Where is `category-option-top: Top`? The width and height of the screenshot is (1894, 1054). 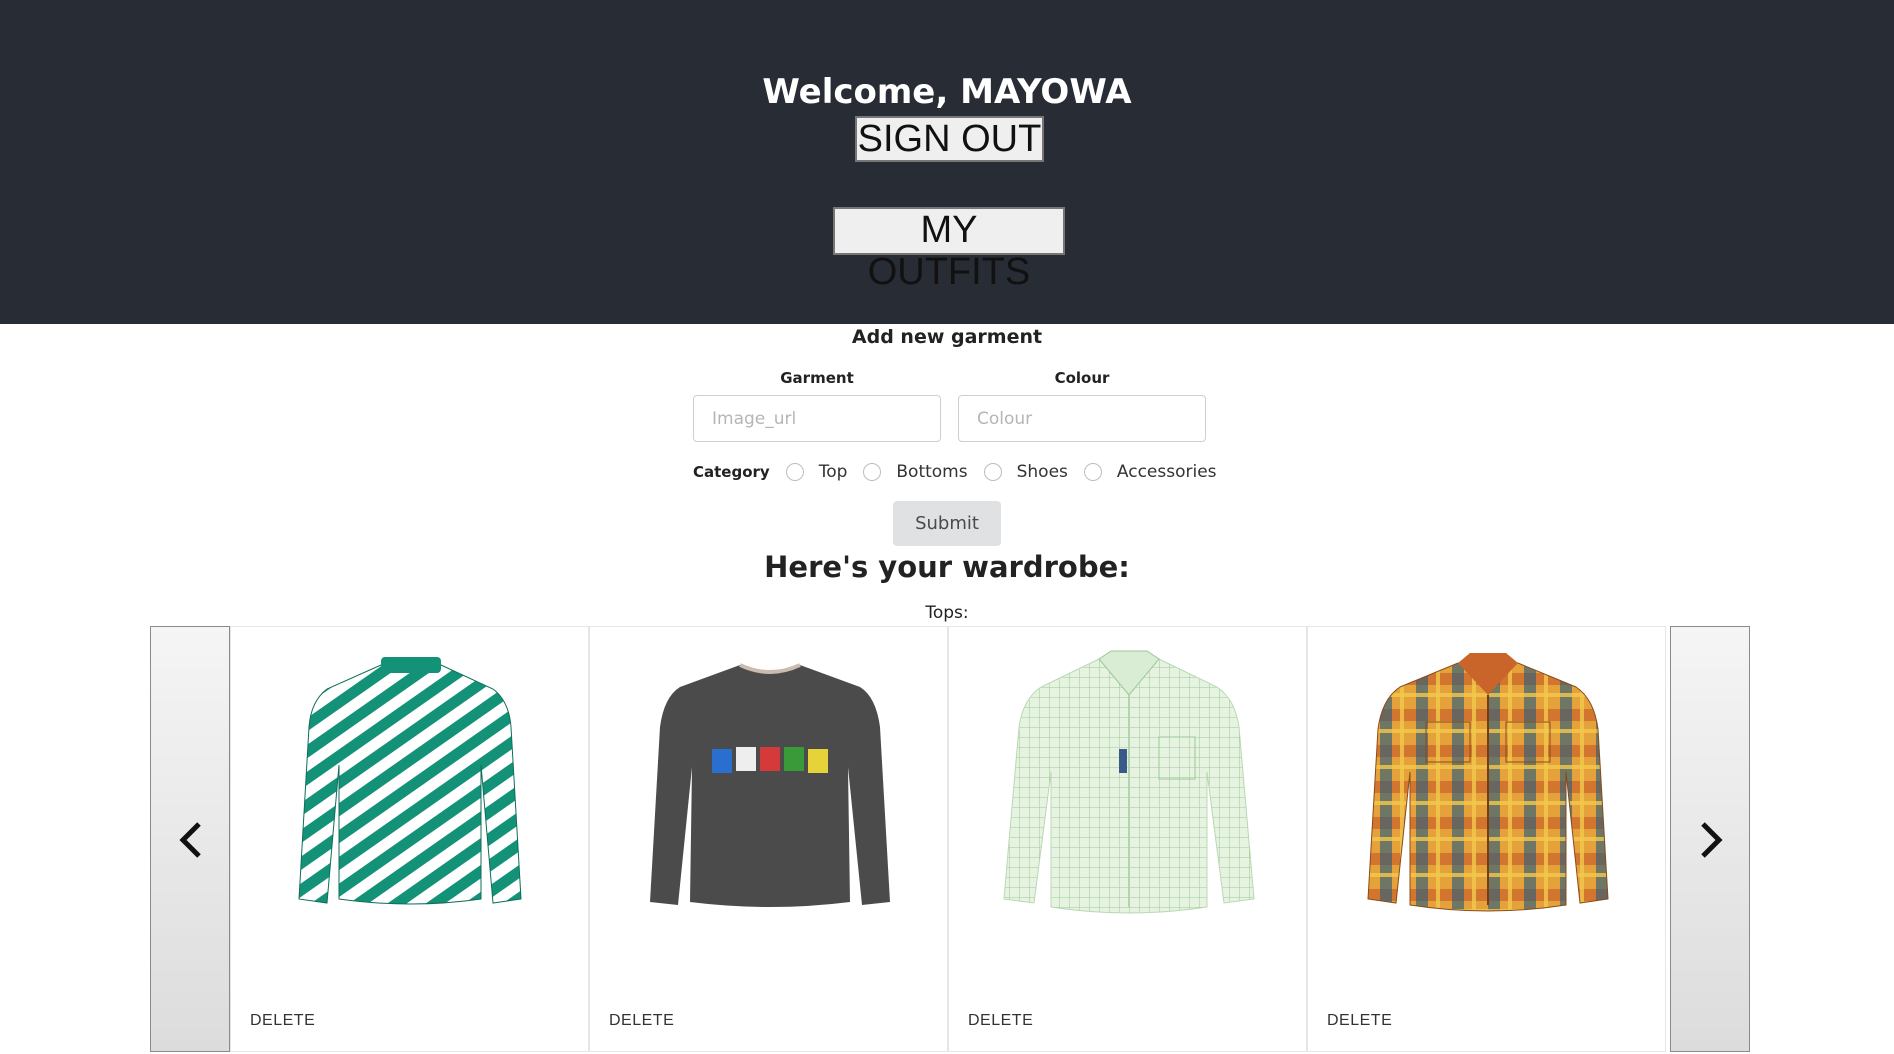
category-option-top: Top is located at coordinates (816, 472).